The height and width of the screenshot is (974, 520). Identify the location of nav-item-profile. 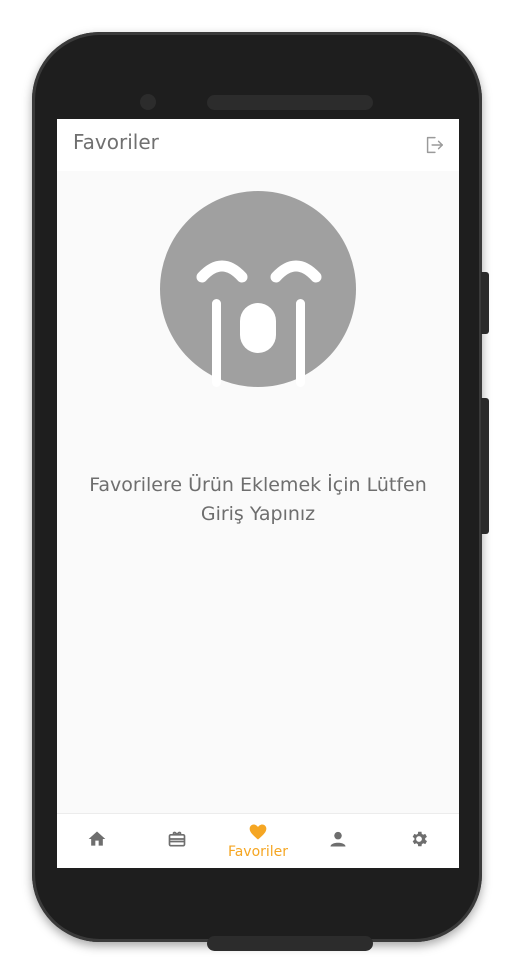
(338, 841).